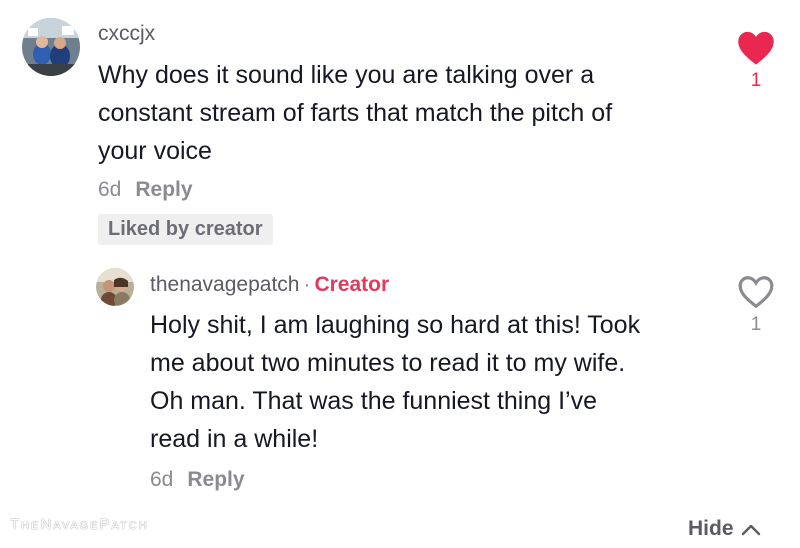 Image resolution: width=800 pixels, height=548 pixels. Describe the element at coordinates (110, 189) in the screenshot. I see `comment-age: 6d` at that location.